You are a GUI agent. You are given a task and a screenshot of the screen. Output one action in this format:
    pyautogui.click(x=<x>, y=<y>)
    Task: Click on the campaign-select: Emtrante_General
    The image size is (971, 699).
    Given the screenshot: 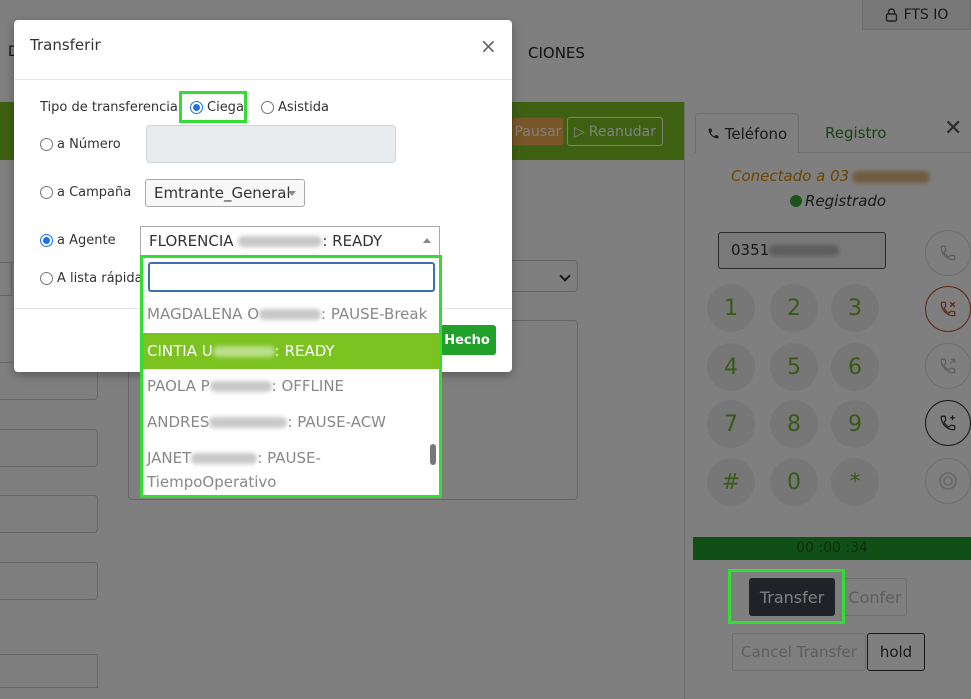 What is the action you would take?
    pyautogui.click(x=225, y=193)
    